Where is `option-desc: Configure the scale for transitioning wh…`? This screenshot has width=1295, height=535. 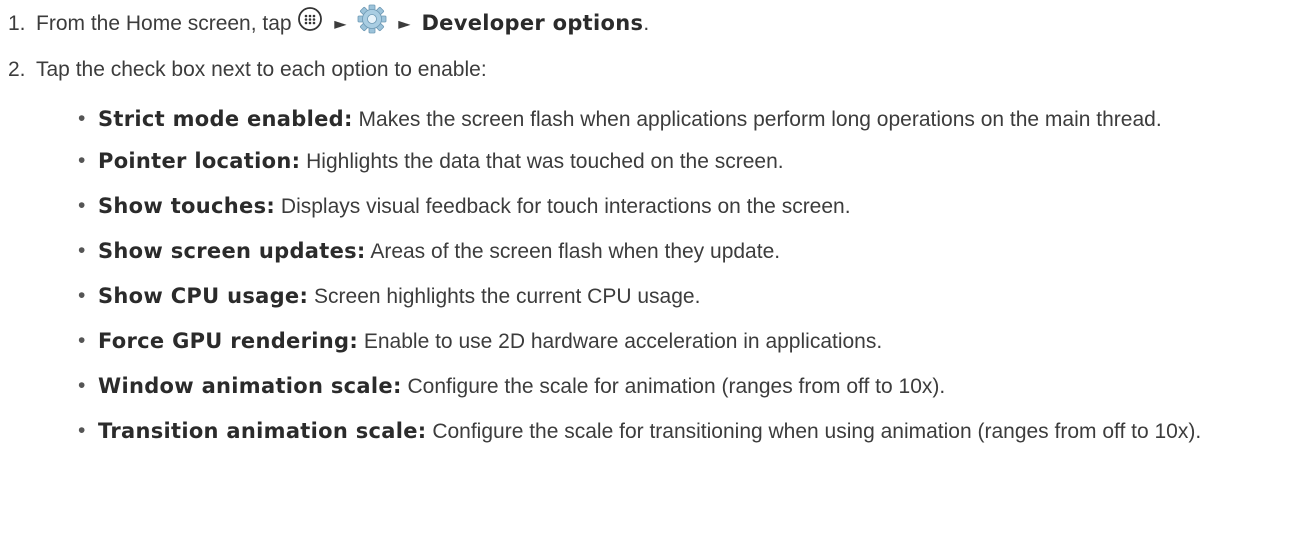 option-desc: Configure the scale for transitioning wh… is located at coordinates (817, 431).